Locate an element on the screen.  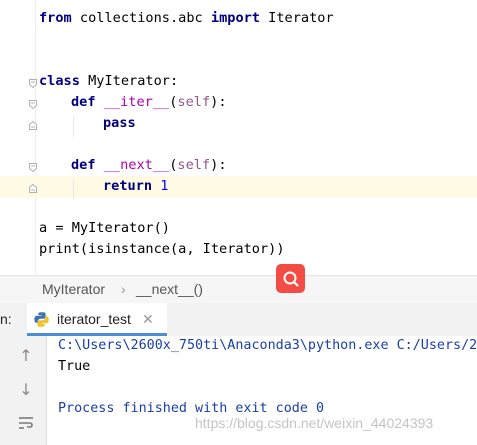
keyword: pass is located at coordinates (119, 123).